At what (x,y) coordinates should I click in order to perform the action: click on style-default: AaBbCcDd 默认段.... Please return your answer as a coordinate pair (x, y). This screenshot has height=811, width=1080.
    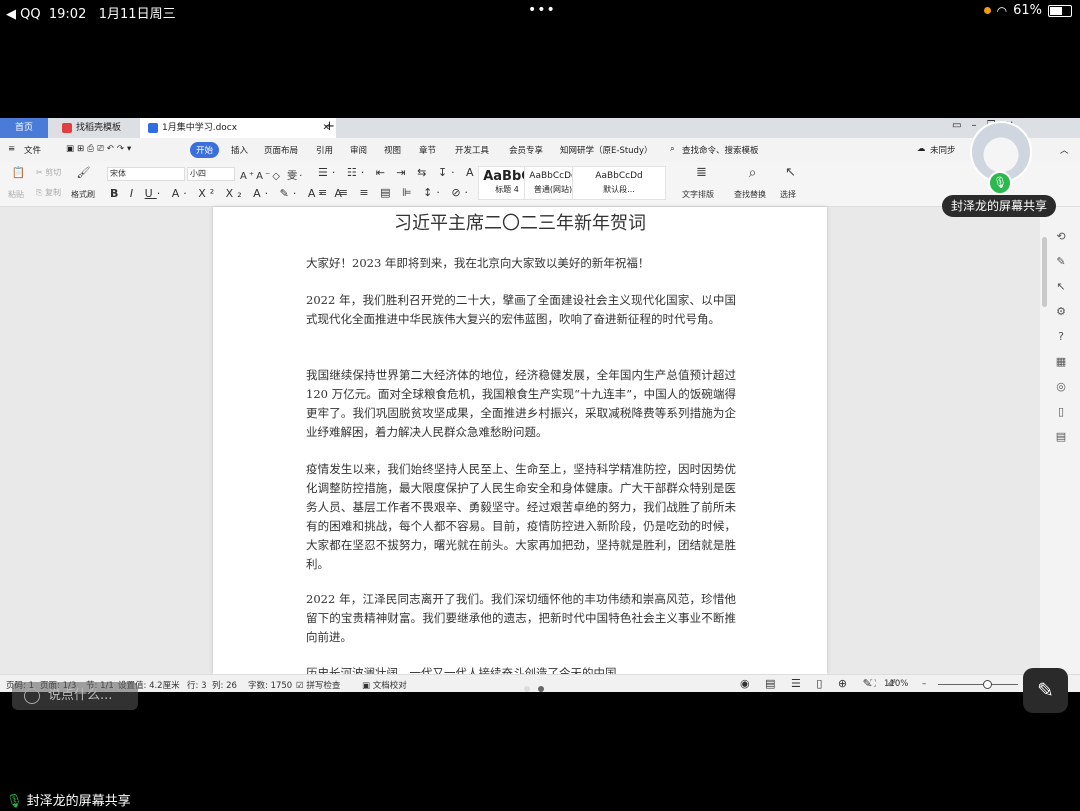
    Looking at the image, I should click on (619, 183).